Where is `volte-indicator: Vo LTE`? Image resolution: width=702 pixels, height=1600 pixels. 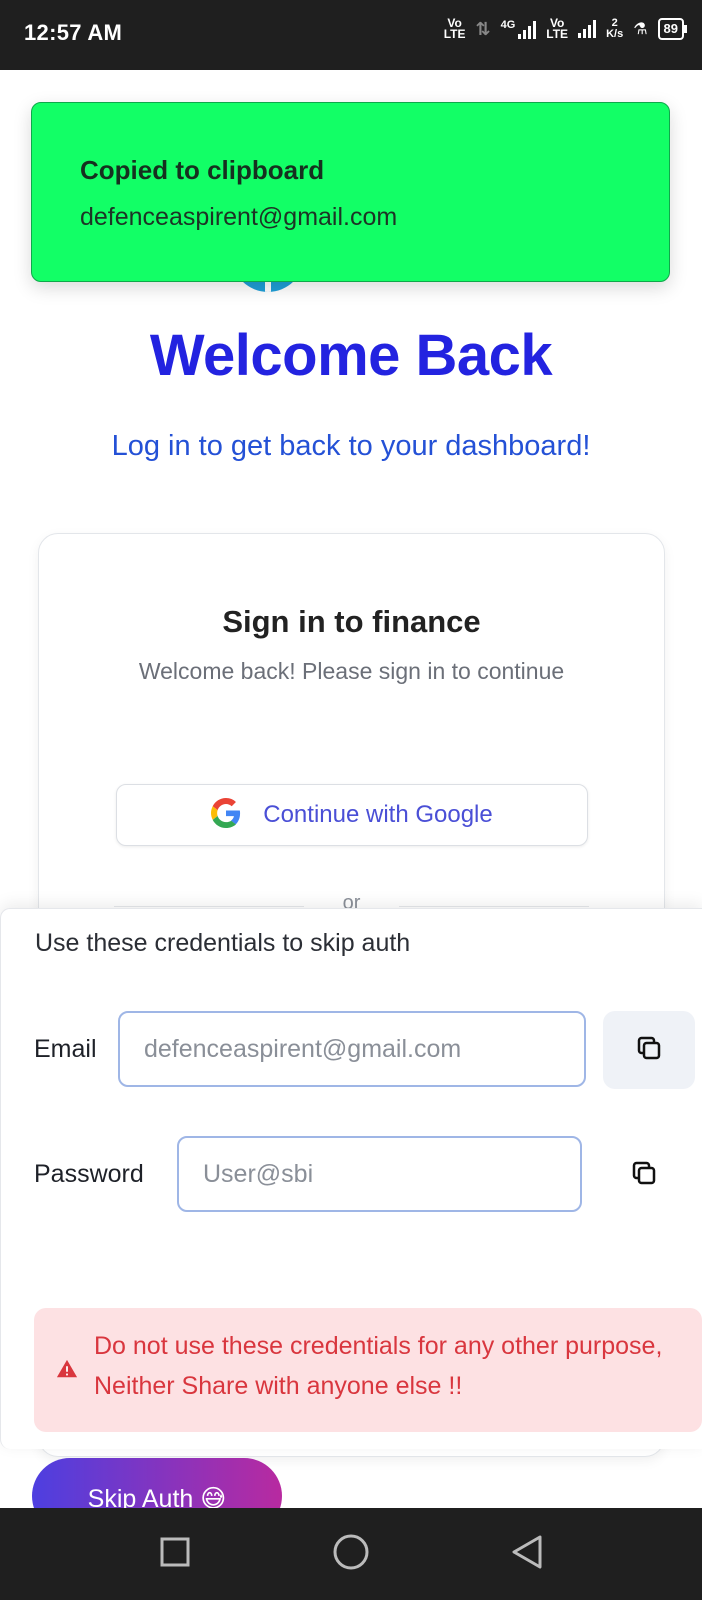
volte-indicator: Vo LTE is located at coordinates (454, 28).